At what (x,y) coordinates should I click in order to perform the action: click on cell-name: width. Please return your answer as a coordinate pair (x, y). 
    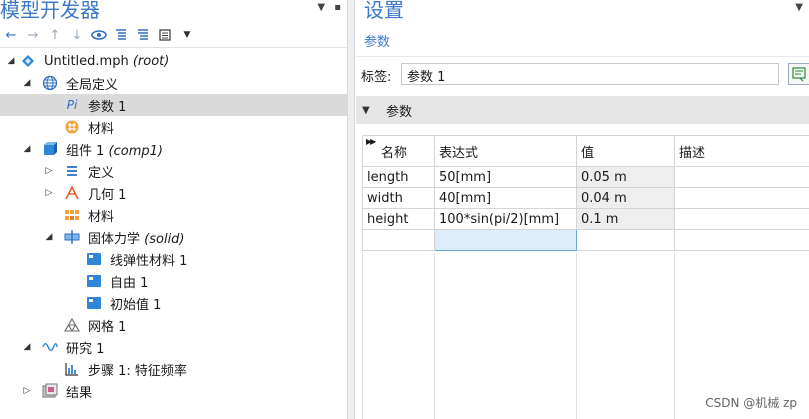
    Looking at the image, I should click on (398, 198).